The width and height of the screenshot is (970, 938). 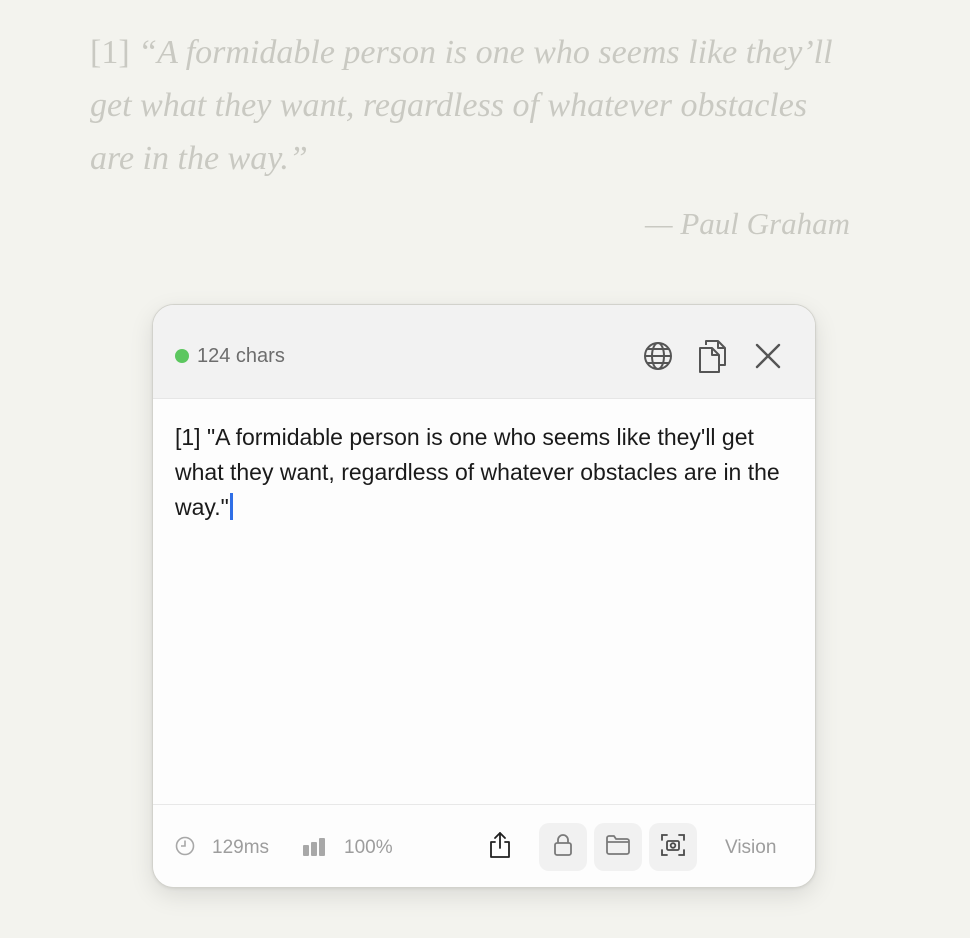 I want to click on translate-button, so click(x=658, y=356).